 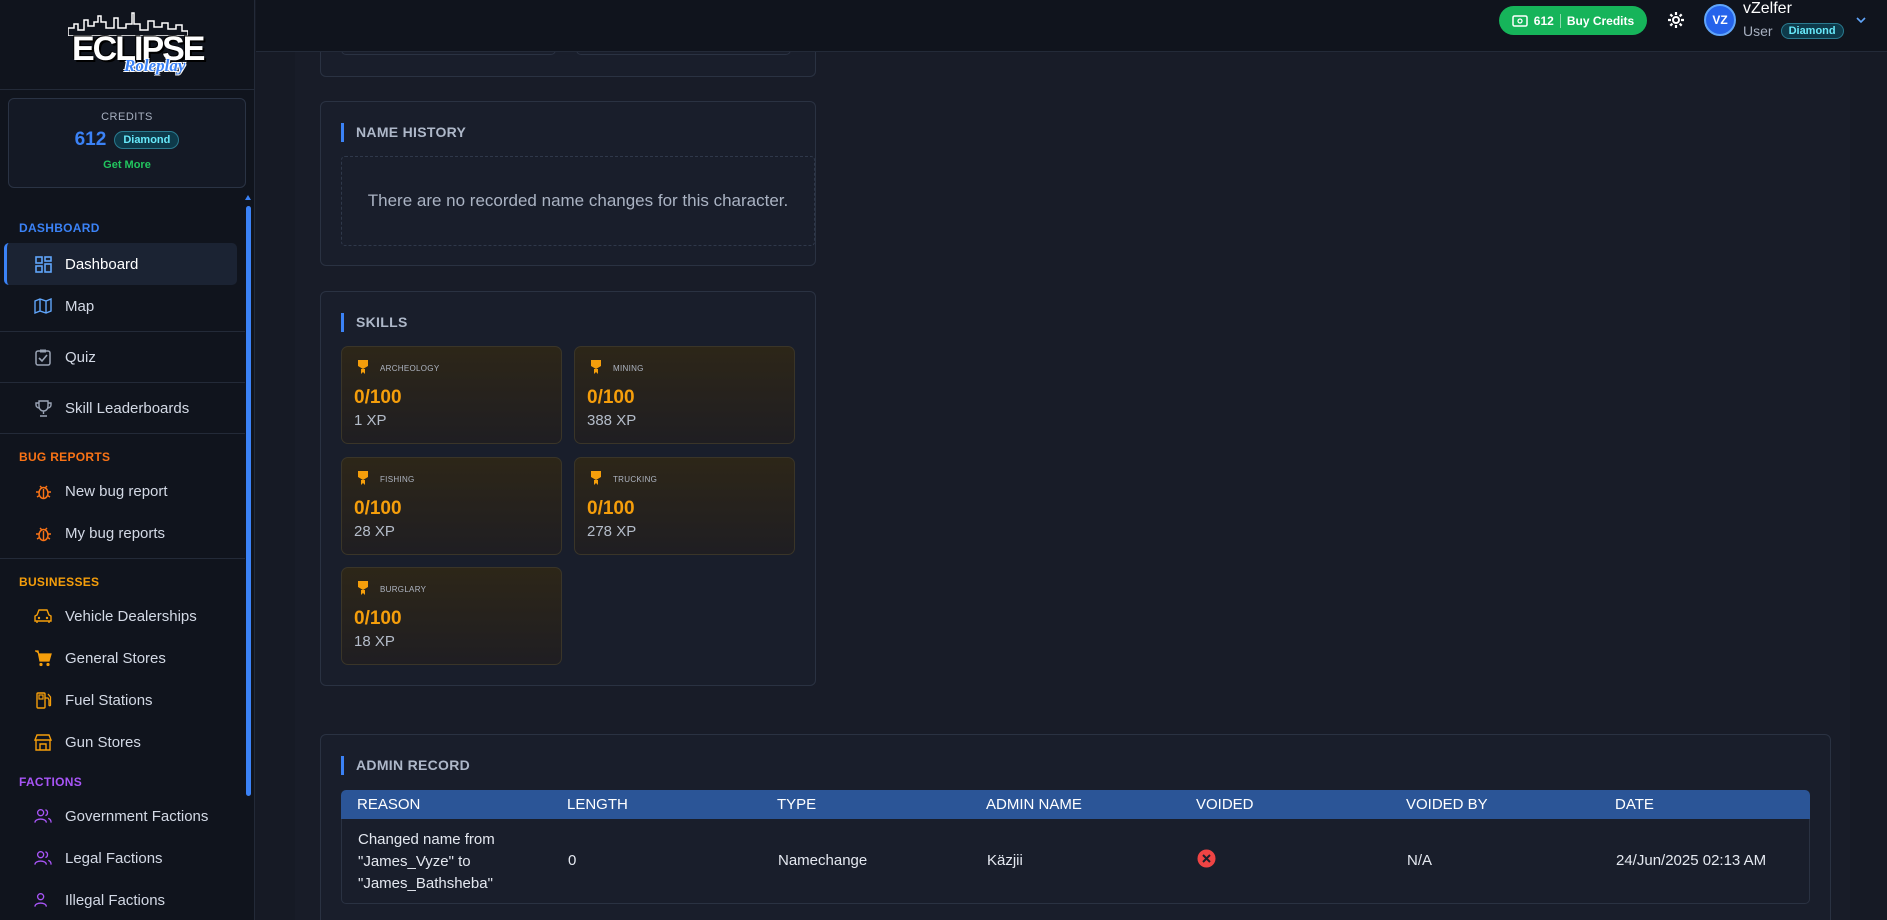 What do you see at coordinates (80, 357) in the screenshot?
I see `sidebar-item-label: Quiz` at bounding box center [80, 357].